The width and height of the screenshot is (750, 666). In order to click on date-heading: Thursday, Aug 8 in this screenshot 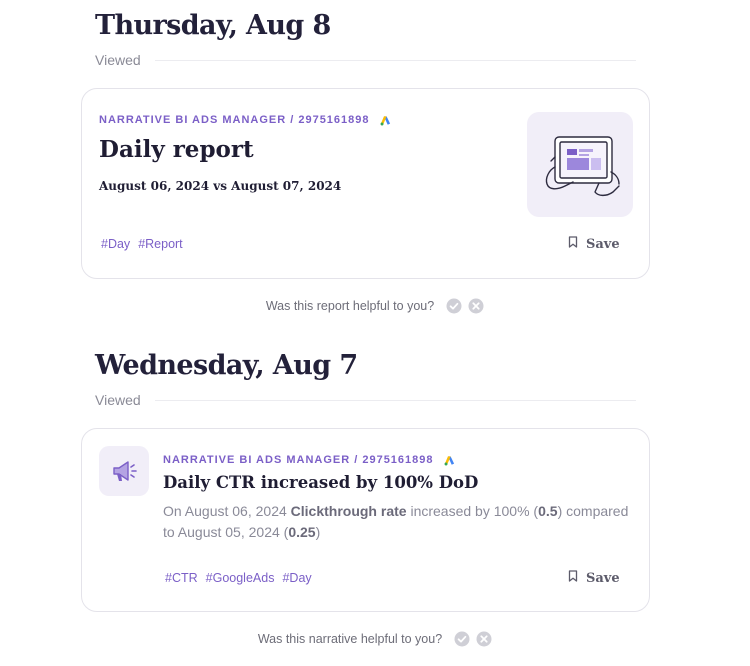, I will do `click(213, 25)`.